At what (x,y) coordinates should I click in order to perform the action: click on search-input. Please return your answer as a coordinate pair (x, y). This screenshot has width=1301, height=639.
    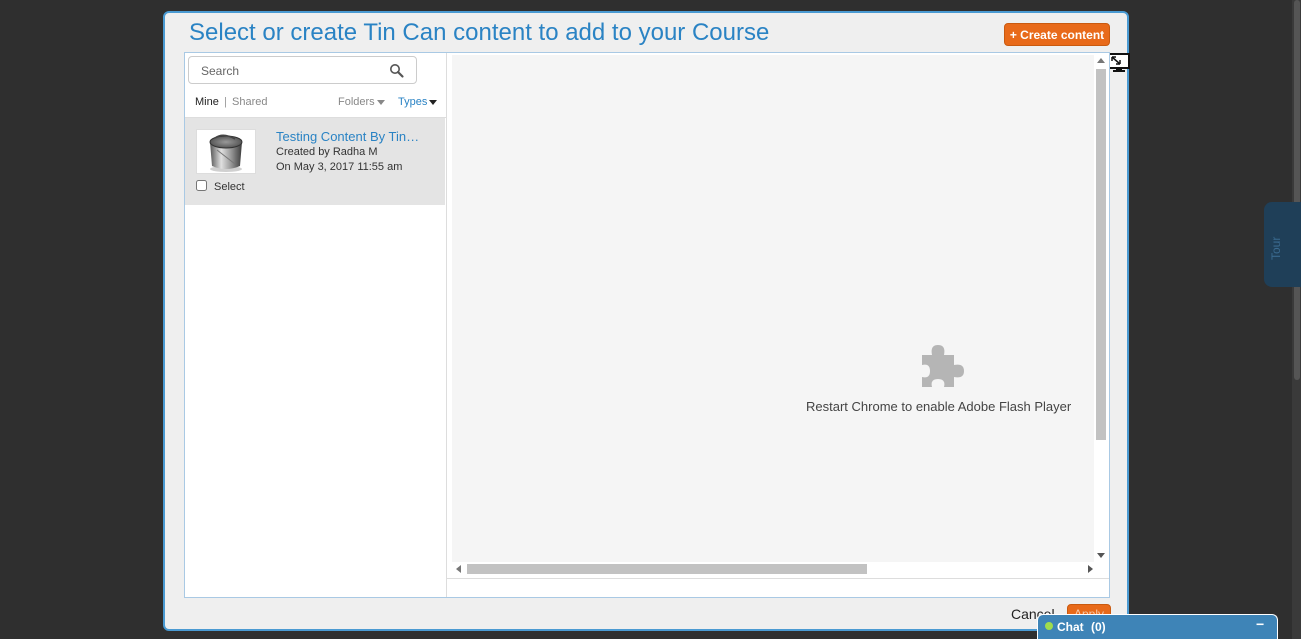
    Looking at the image, I should click on (291, 71).